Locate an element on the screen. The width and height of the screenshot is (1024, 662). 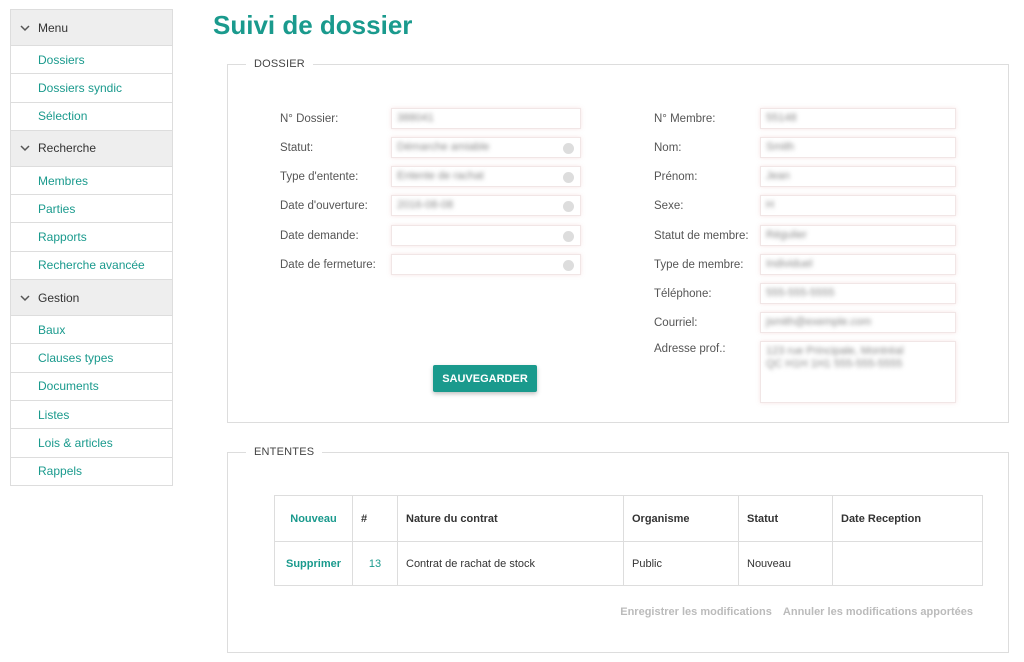
sidebar-group-title: Menu is located at coordinates (53, 27).